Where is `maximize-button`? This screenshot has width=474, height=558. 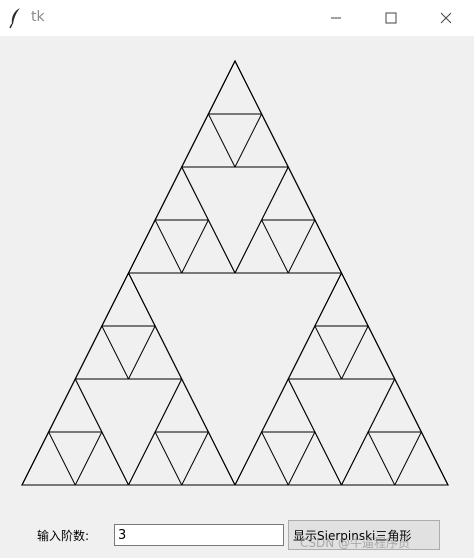 maximize-button is located at coordinates (391, 18).